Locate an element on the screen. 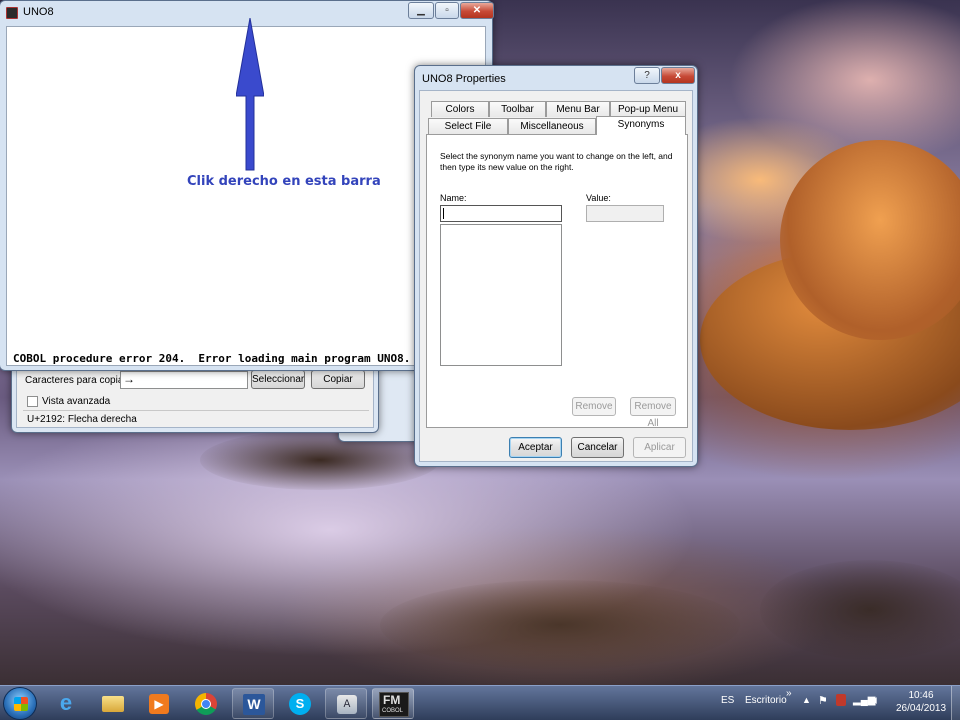  name-label: Name: is located at coordinates (453, 198).